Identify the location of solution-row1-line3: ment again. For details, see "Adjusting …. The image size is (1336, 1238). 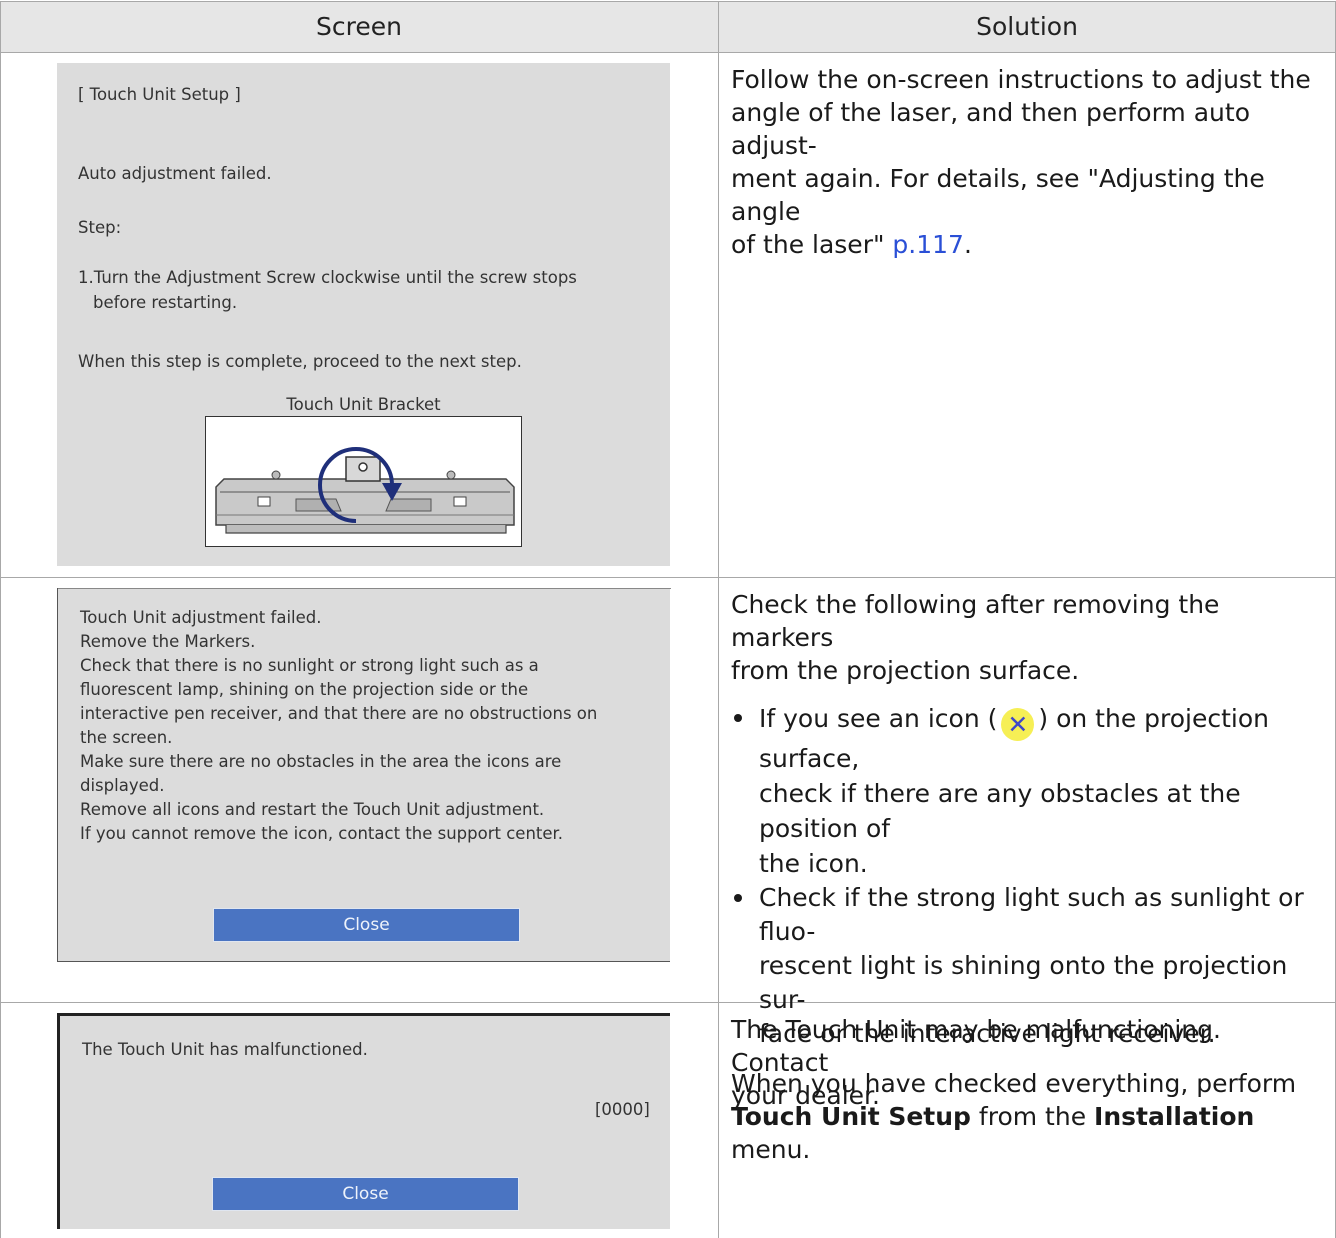
(998, 195).